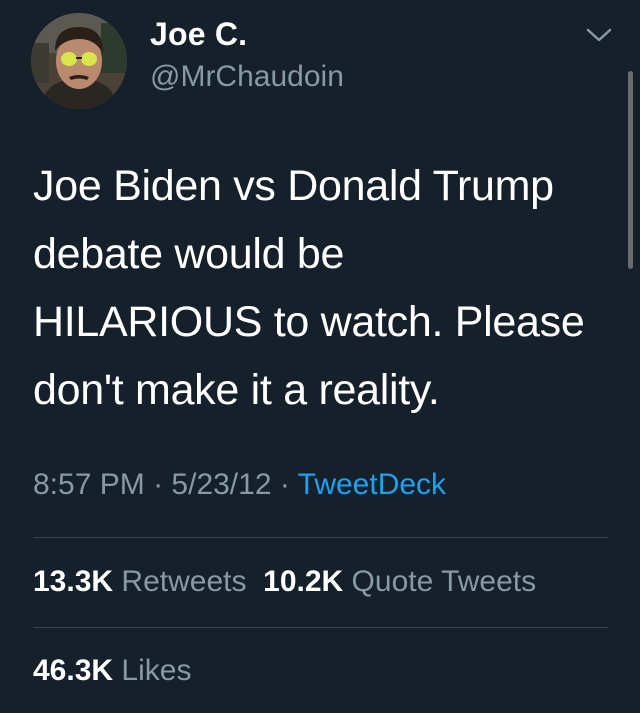 Image resolution: width=640 pixels, height=713 pixels. Describe the element at coordinates (73, 670) in the screenshot. I see `likes-count: 46.3K` at that location.